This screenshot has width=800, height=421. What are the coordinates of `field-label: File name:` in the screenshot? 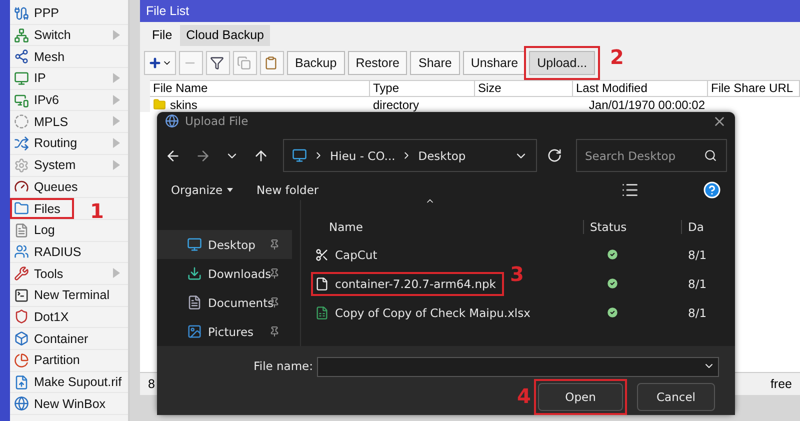 It's located at (283, 366).